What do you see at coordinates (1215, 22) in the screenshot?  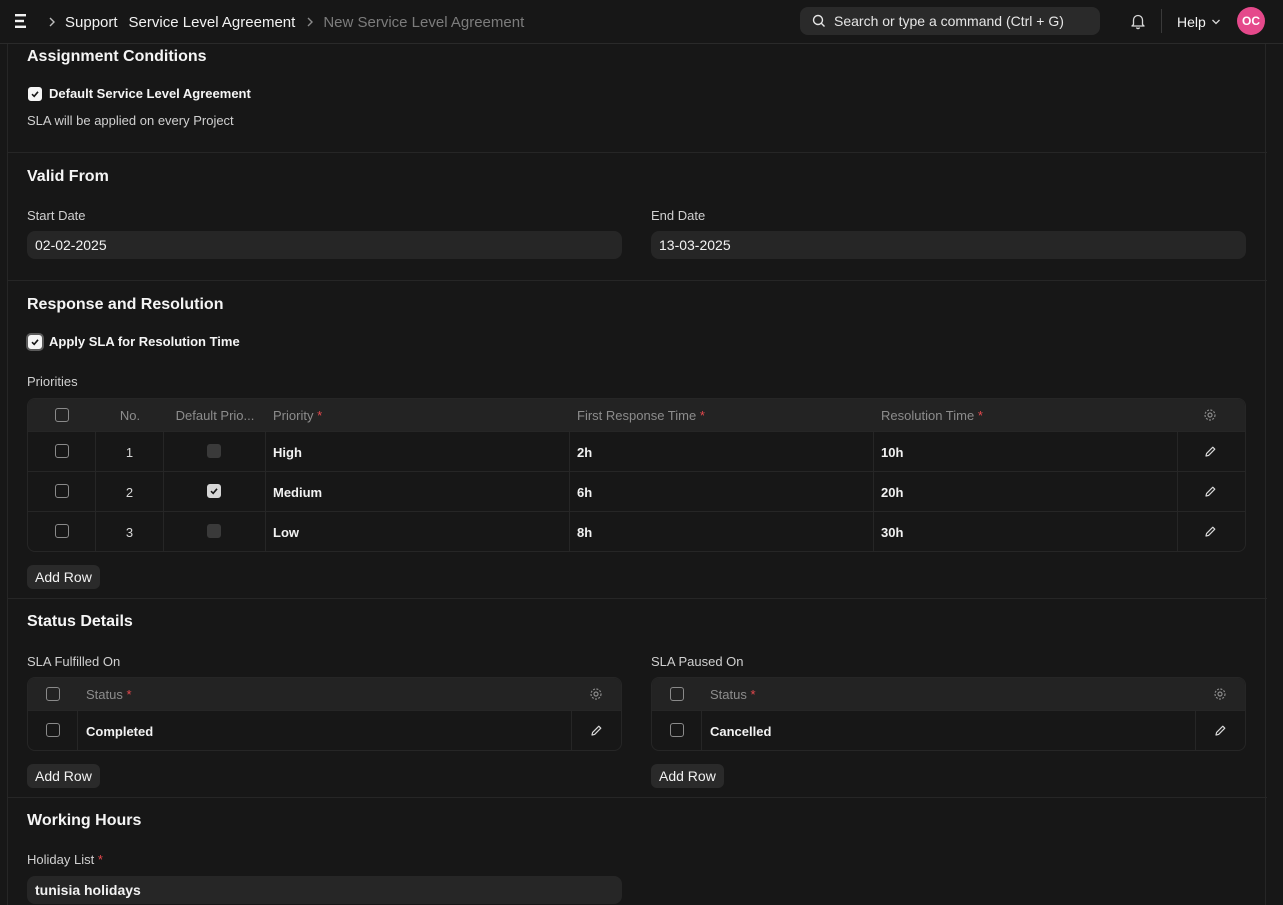 I see `chevron-down-icon` at bounding box center [1215, 22].